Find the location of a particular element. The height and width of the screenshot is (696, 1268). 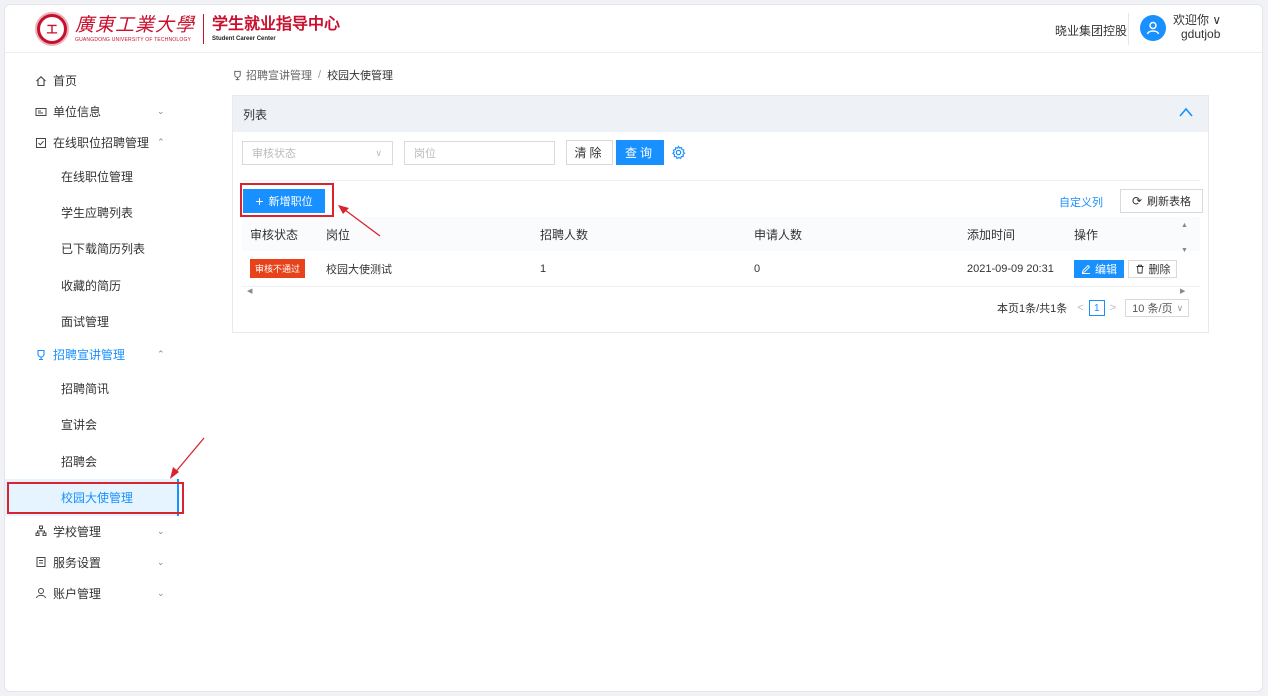

query-button: 查询 is located at coordinates (640, 152).